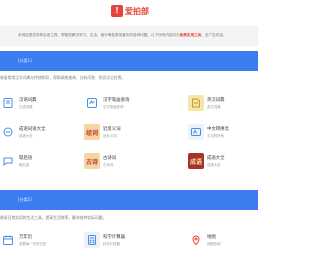 Image resolution: width=320 pixels, height=257 pixels. Describe the element at coordinates (26, 107) in the screenshot. I see `tool-subtitle: 汉语词典` at that location.